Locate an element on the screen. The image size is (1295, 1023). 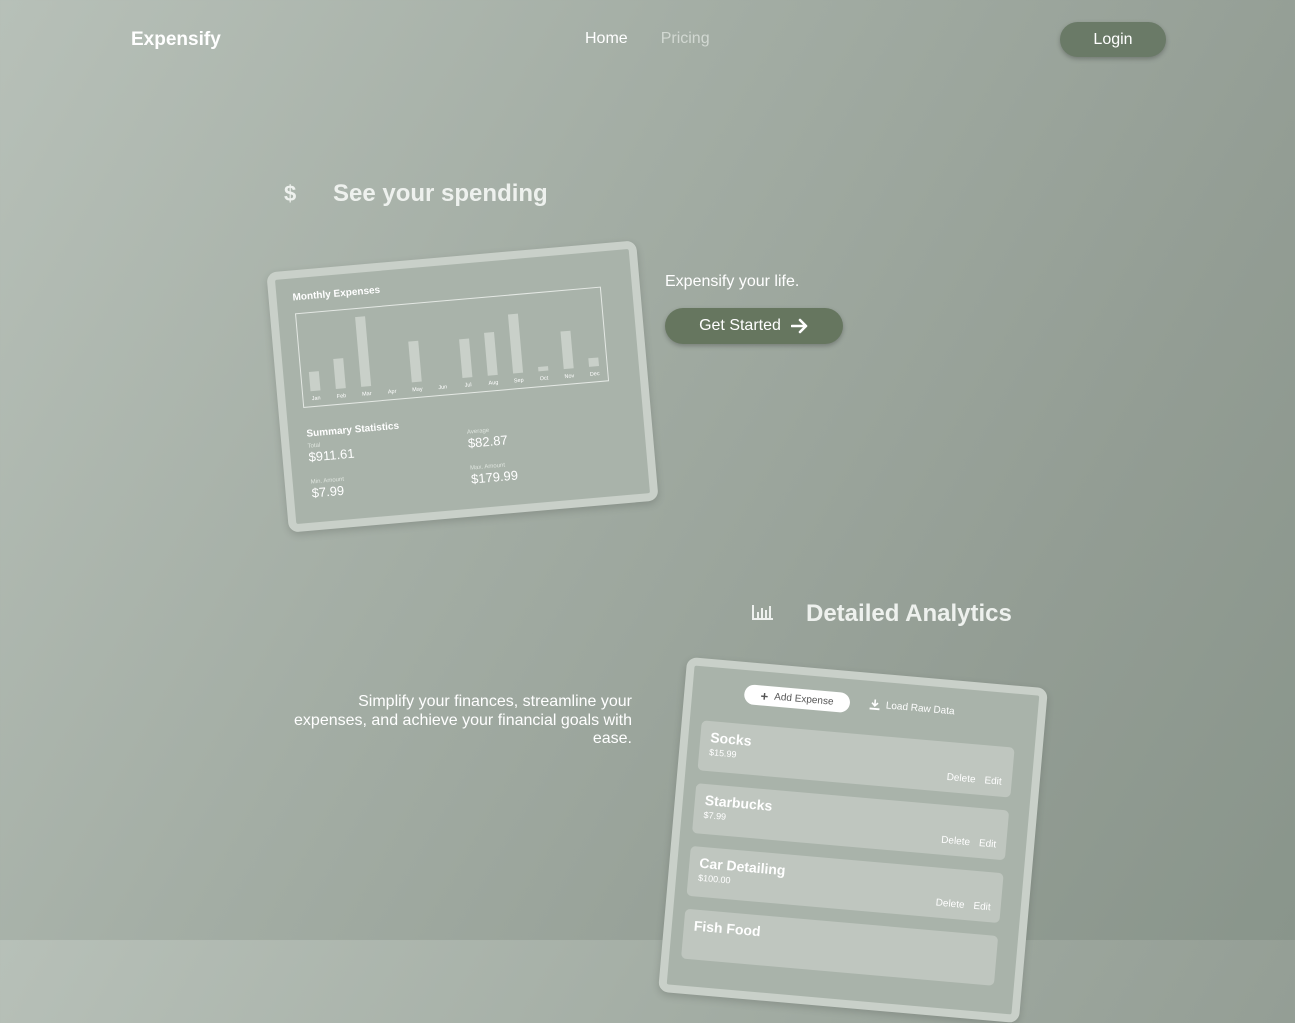
tick-label-feb: Feb is located at coordinates (342, 396).